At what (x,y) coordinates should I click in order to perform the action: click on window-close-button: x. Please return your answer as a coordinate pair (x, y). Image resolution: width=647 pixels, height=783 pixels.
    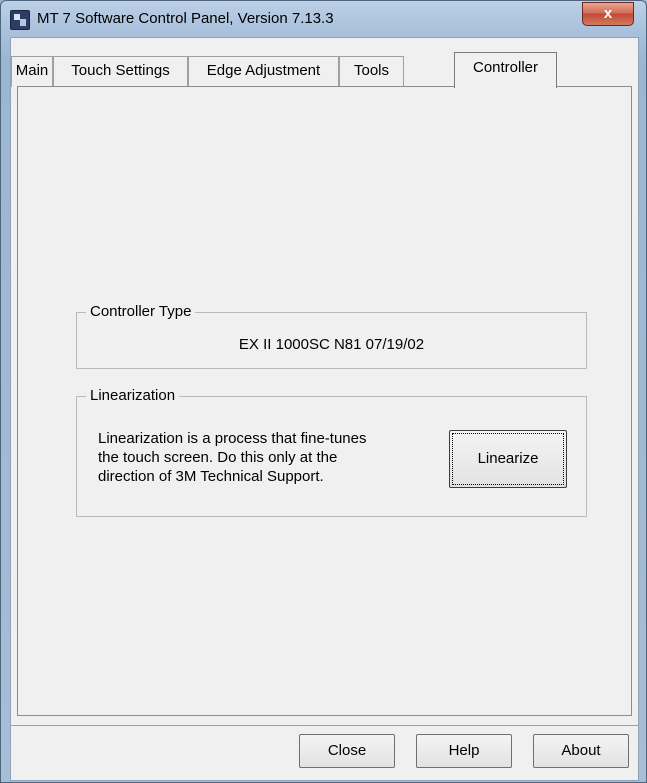
    Looking at the image, I should click on (608, 14).